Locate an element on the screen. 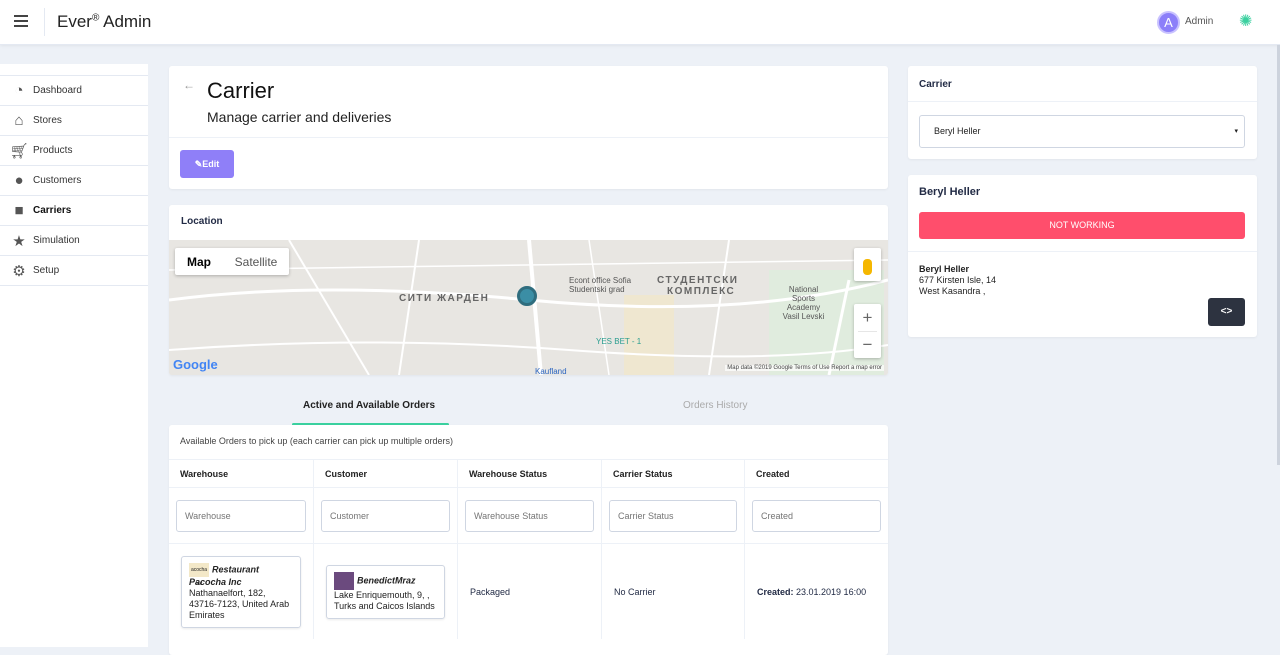 This screenshot has width=1280, height=655. map-label-econt: Econt office Sofia Studentski grad is located at coordinates (600, 285).